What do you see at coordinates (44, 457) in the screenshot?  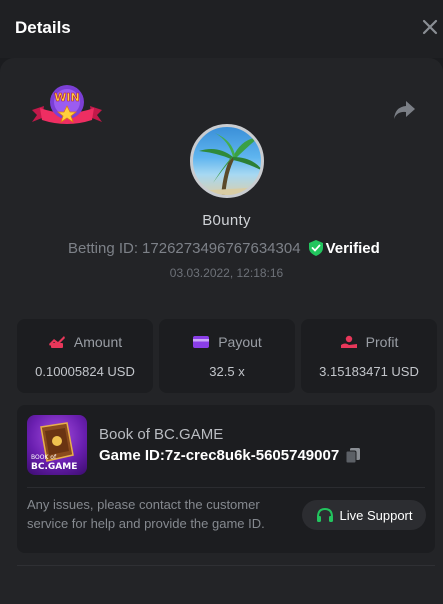 I see `game-thumb-subtext: BOOK of` at bounding box center [44, 457].